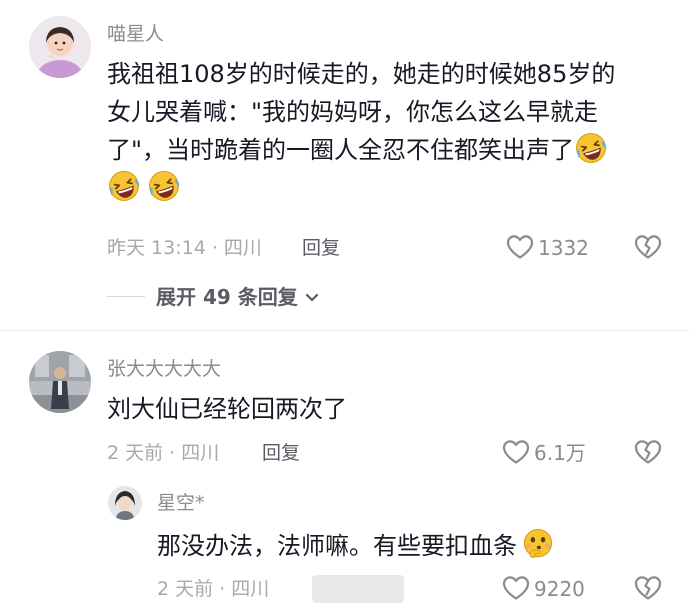  I want to click on expand-replies-label: 展开 49 条回复, so click(227, 297).